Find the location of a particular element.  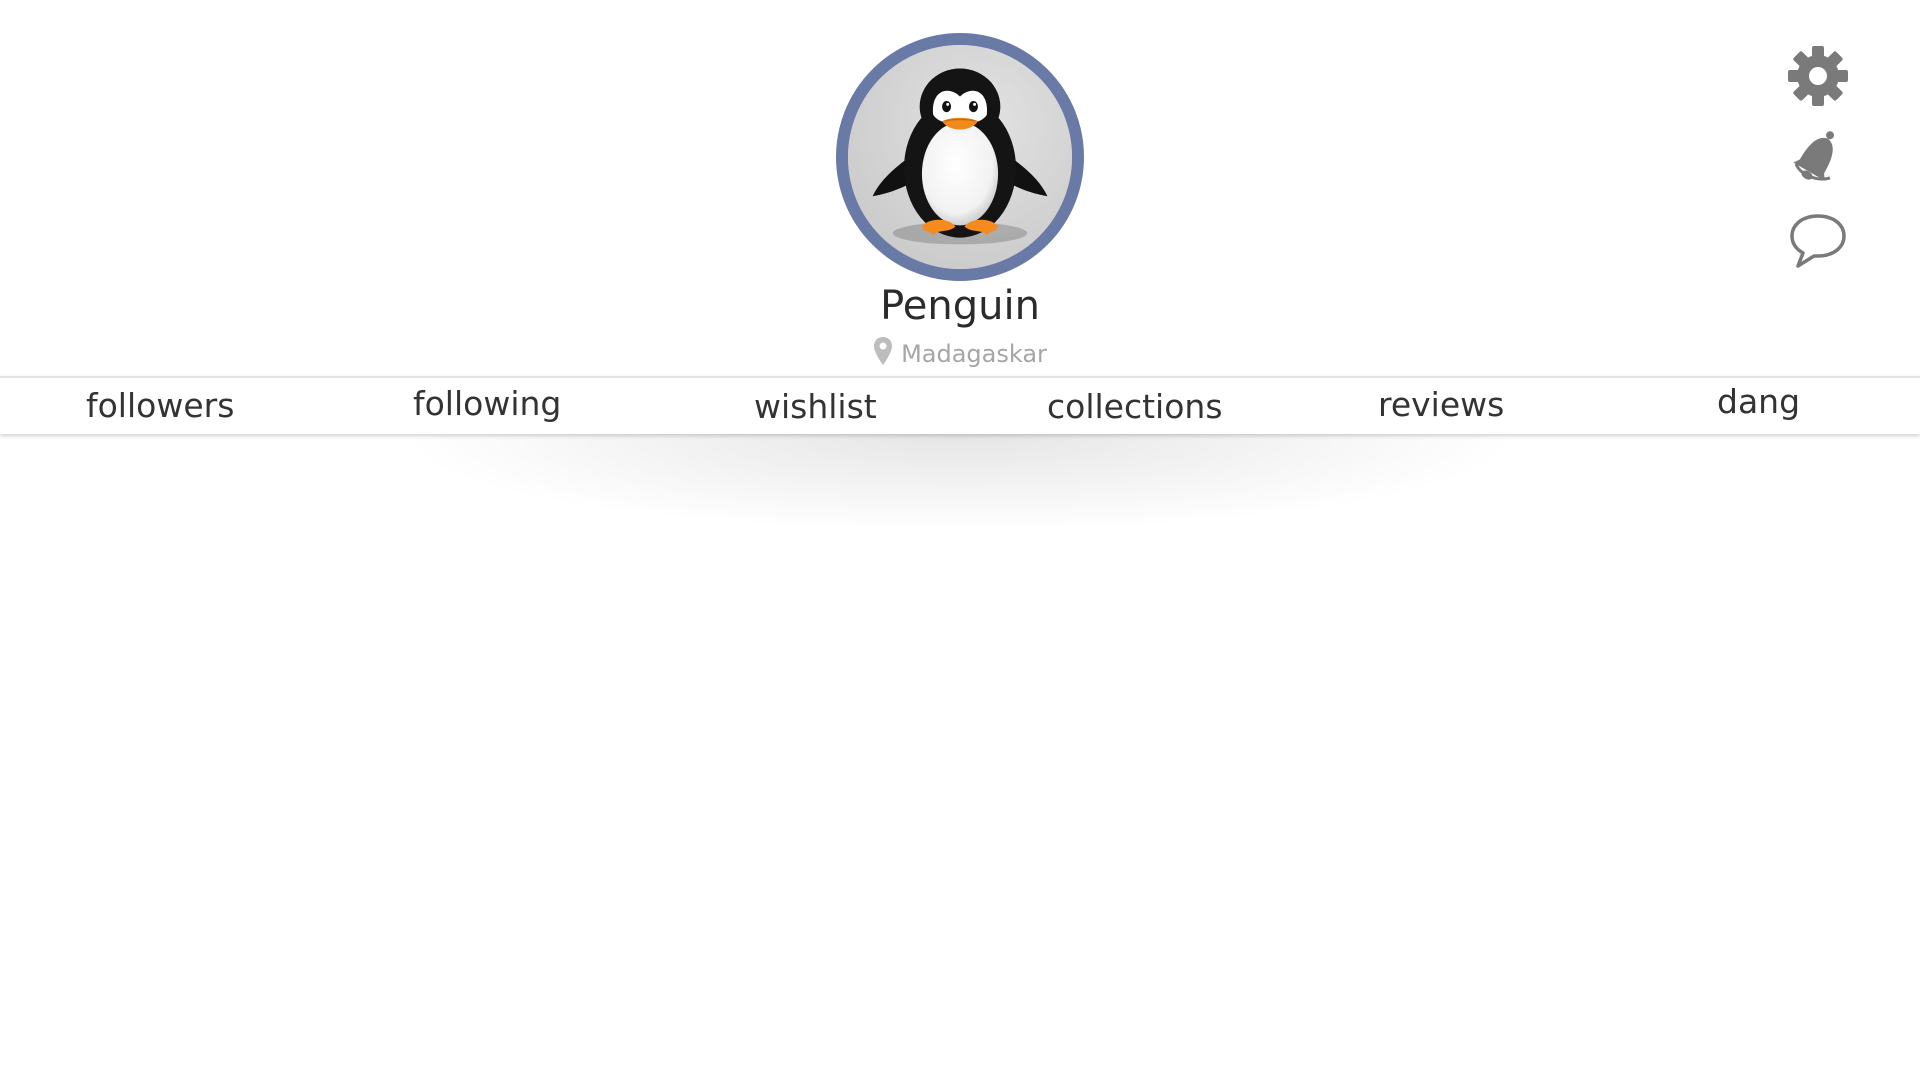

location: Madagaskar is located at coordinates (960, 352).